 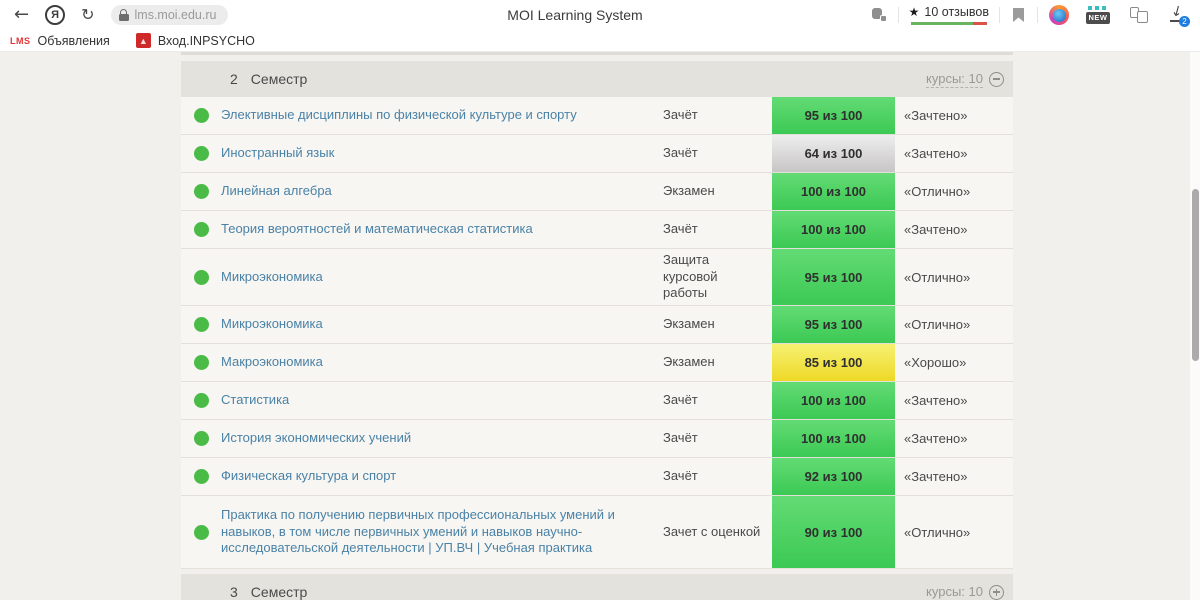 I want to click on previous-section-edge, so click(x=597, y=53).